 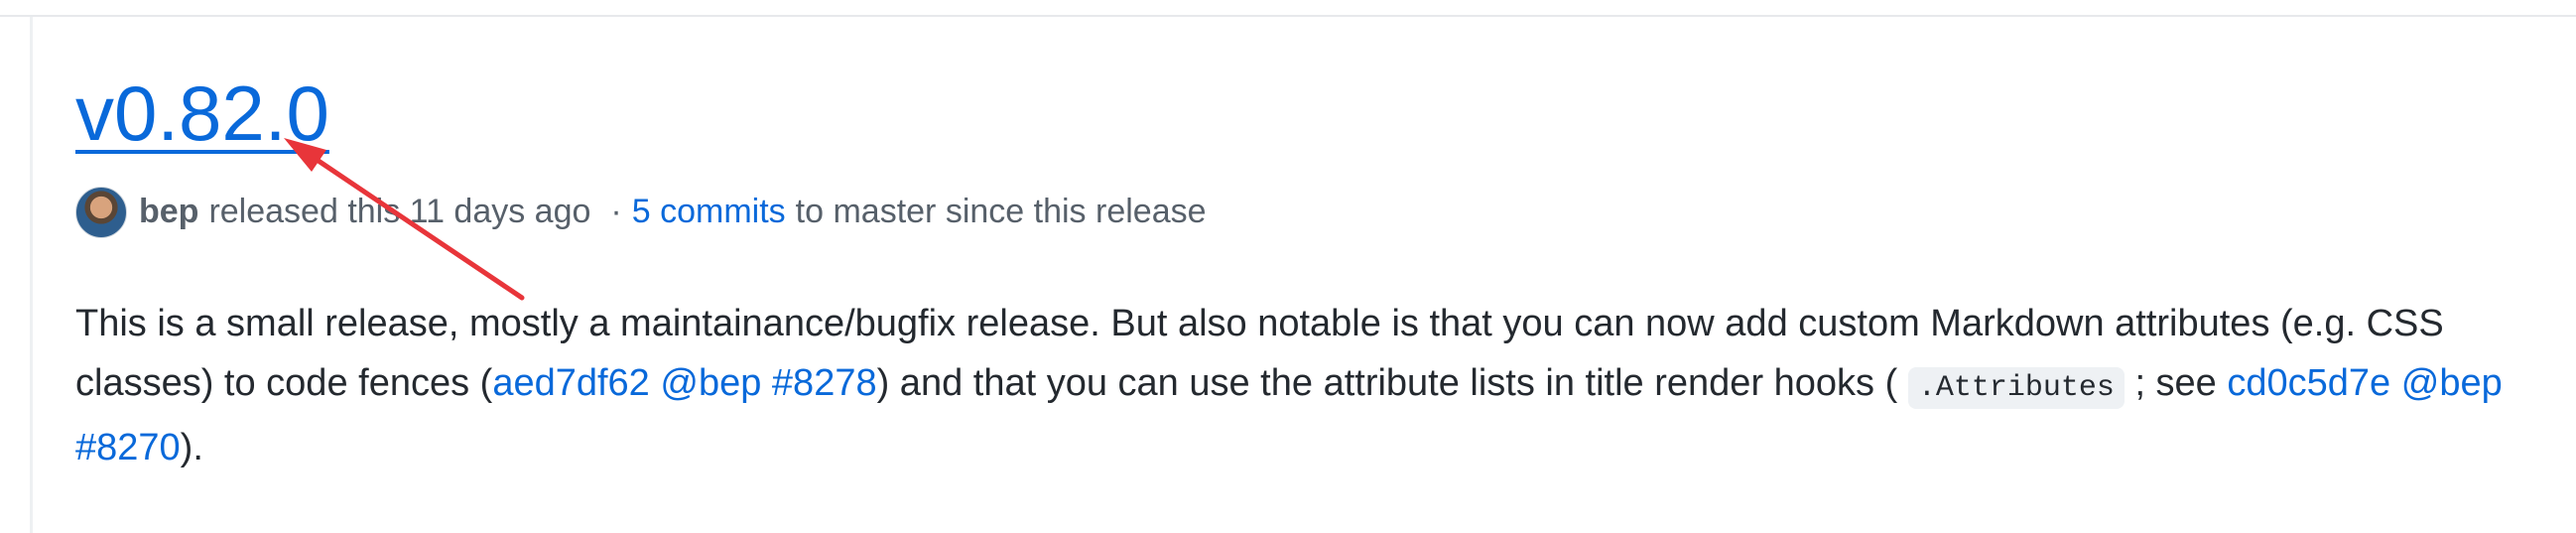 What do you see at coordinates (1001, 212) in the screenshot?
I see `commits-suffix: to master since this release` at bounding box center [1001, 212].